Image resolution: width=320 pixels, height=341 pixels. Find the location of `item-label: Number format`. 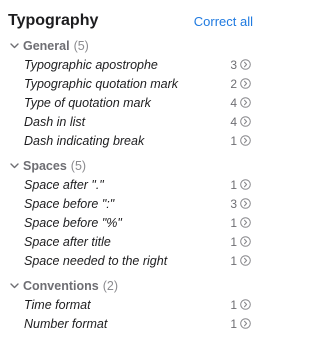

item-label: Number format is located at coordinates (66, 323).